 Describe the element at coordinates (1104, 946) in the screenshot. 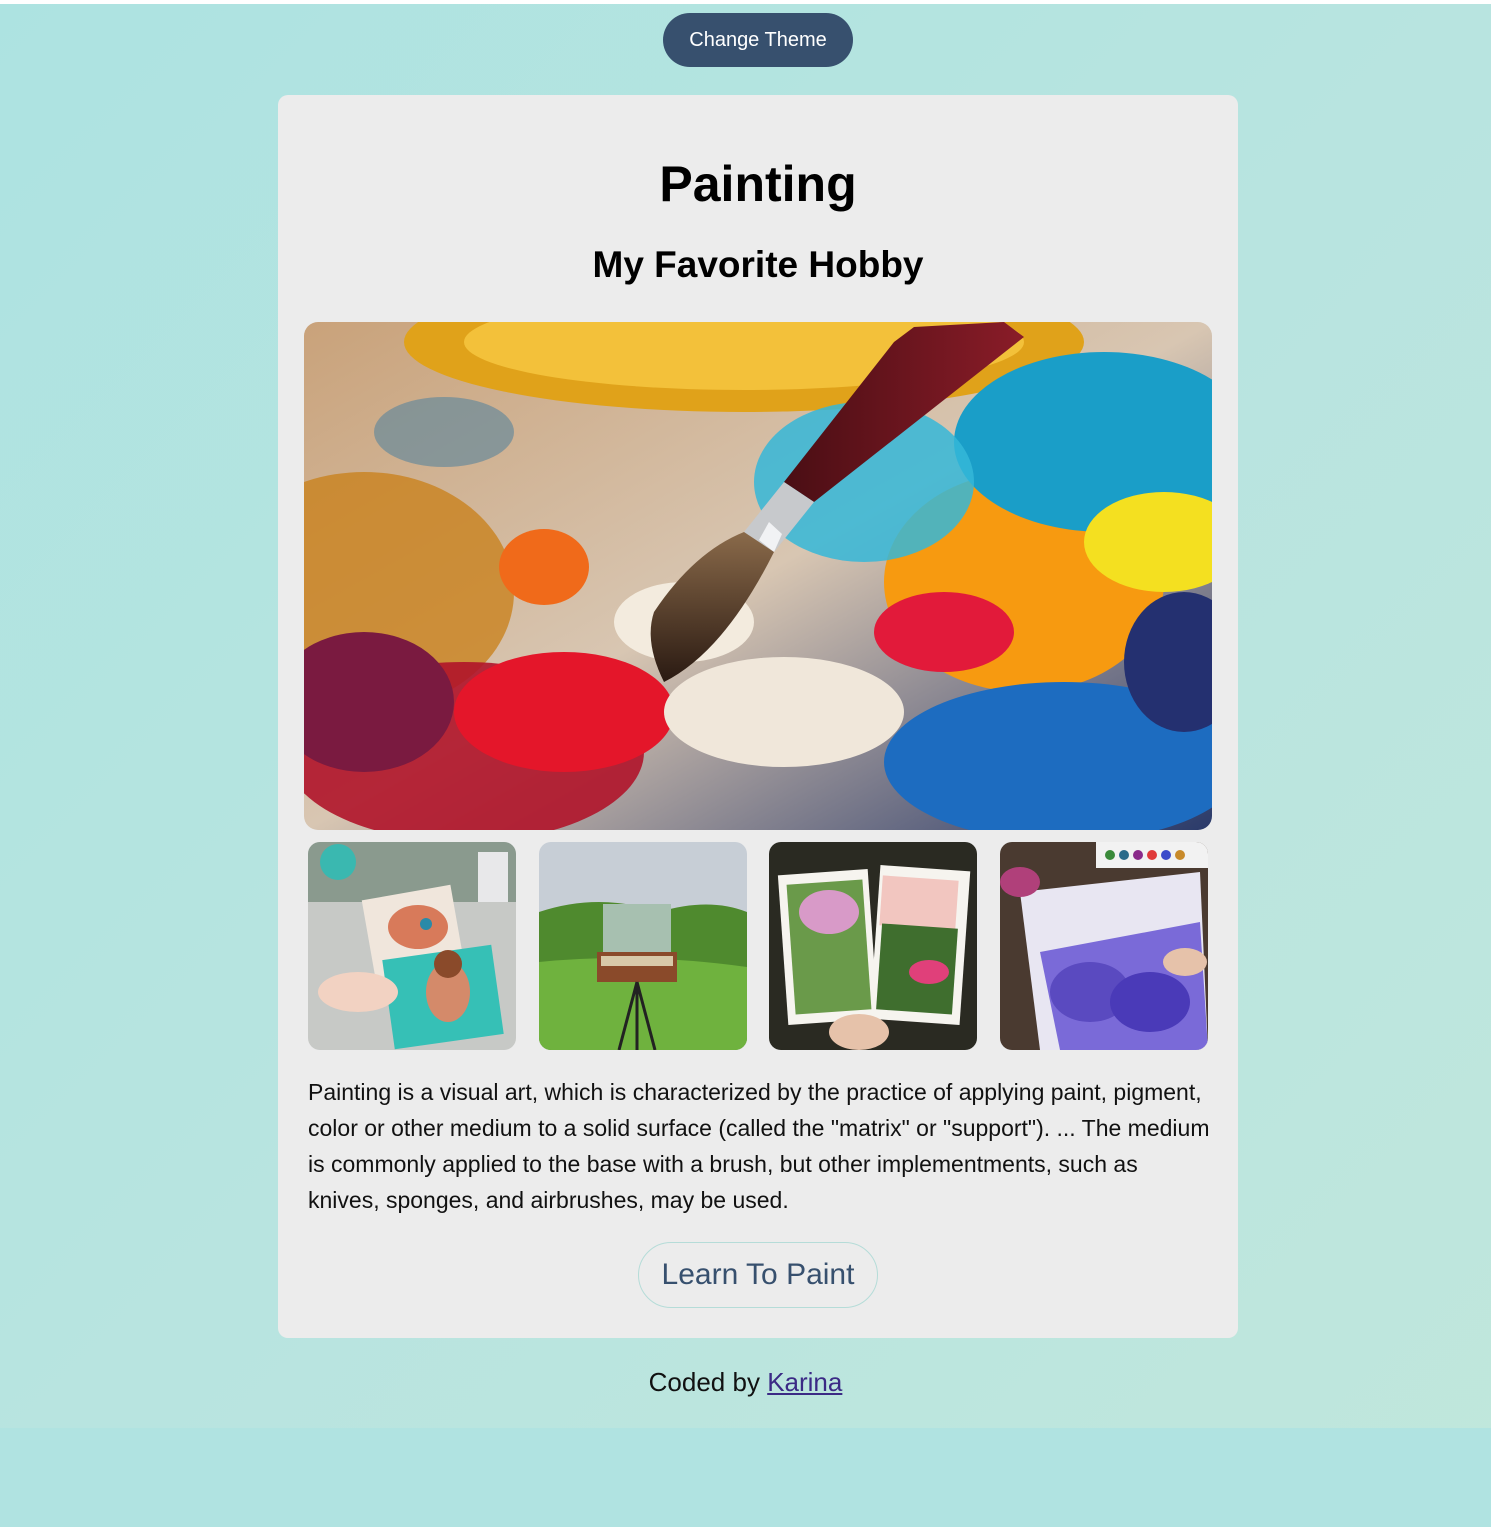

I see `thumbnail-lavender-painting` at that location.